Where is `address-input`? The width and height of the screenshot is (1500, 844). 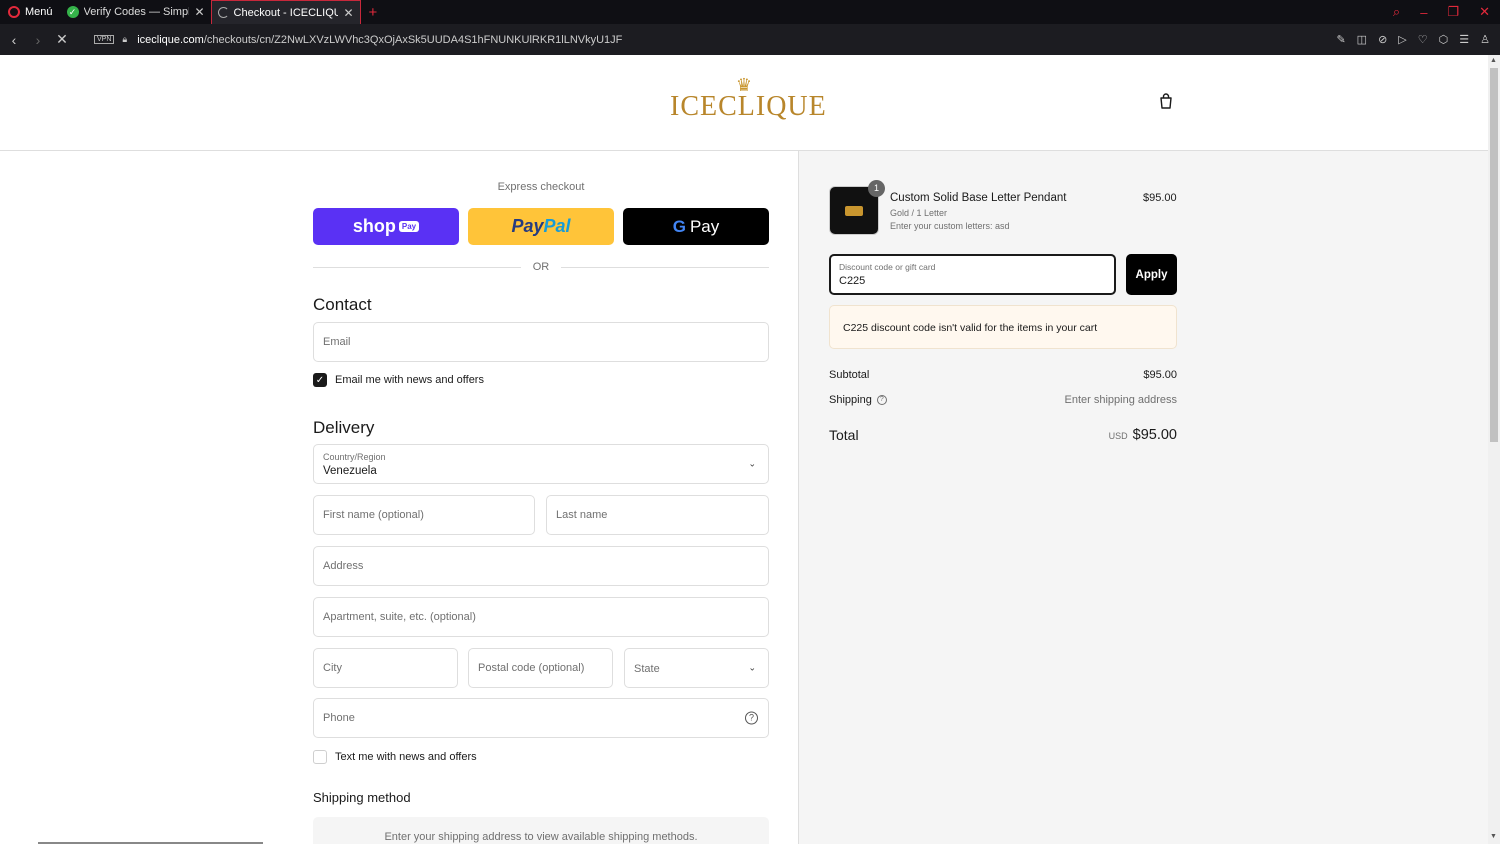
address-input is located at coordinates (541, 566).